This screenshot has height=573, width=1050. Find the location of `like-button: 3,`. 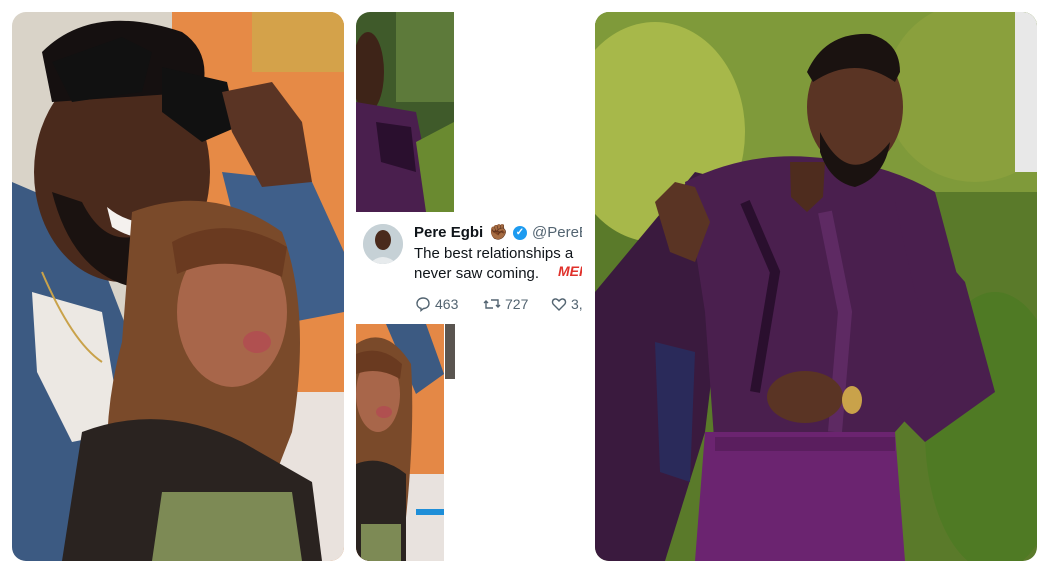

like-button: 3, is located at coordinates (566, 304).